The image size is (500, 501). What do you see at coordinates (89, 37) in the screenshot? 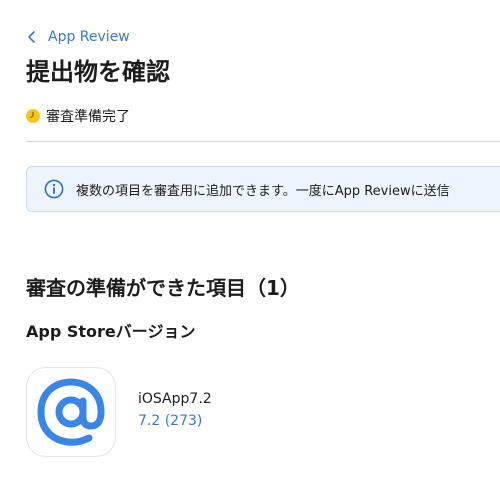
I see `back-link-label: App Review` at bounding box center [89, 37].